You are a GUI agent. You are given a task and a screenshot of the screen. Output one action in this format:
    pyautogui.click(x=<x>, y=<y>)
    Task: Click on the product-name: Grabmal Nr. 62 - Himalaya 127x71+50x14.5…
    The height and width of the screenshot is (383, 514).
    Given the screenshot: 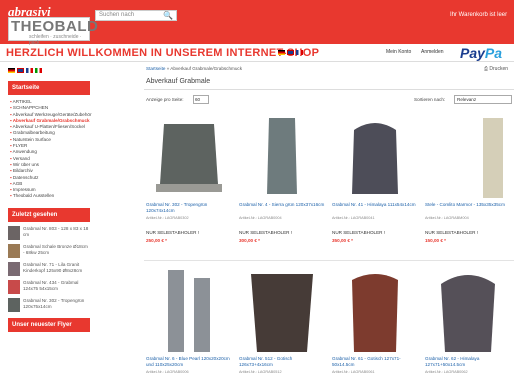 What is the action you would take?
    pyautogui.click(x=468, y=361)
    